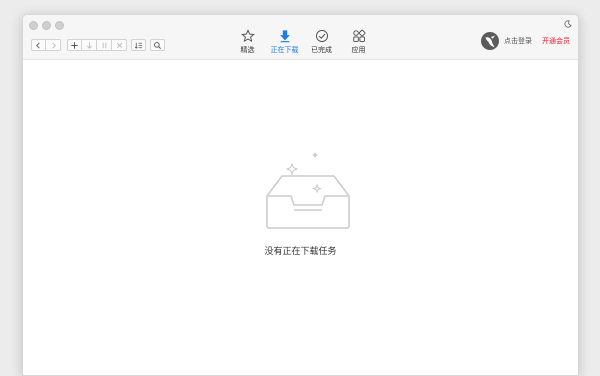  I want to click on search-button, so click(157, 45).